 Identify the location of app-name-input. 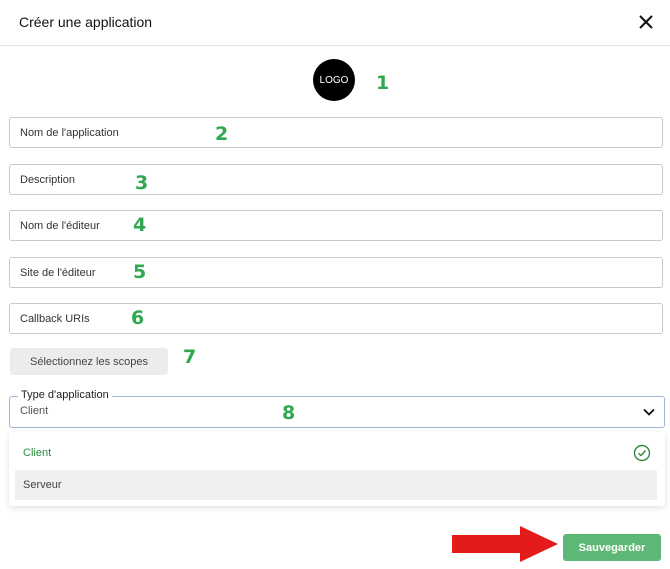
(336, 132).